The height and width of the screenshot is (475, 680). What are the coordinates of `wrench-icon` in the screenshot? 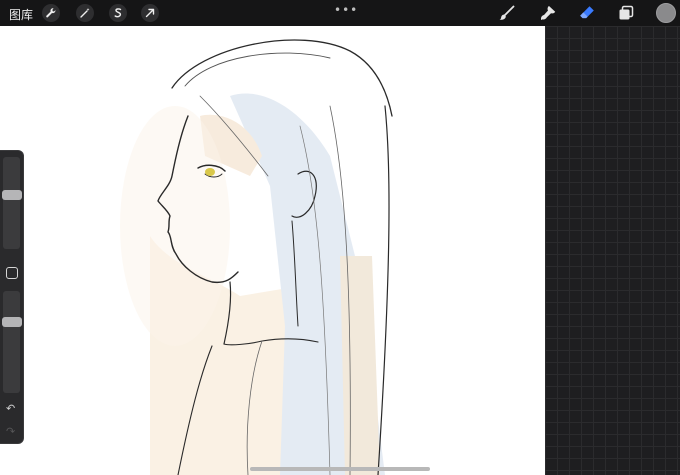 It's located at (51, 13).